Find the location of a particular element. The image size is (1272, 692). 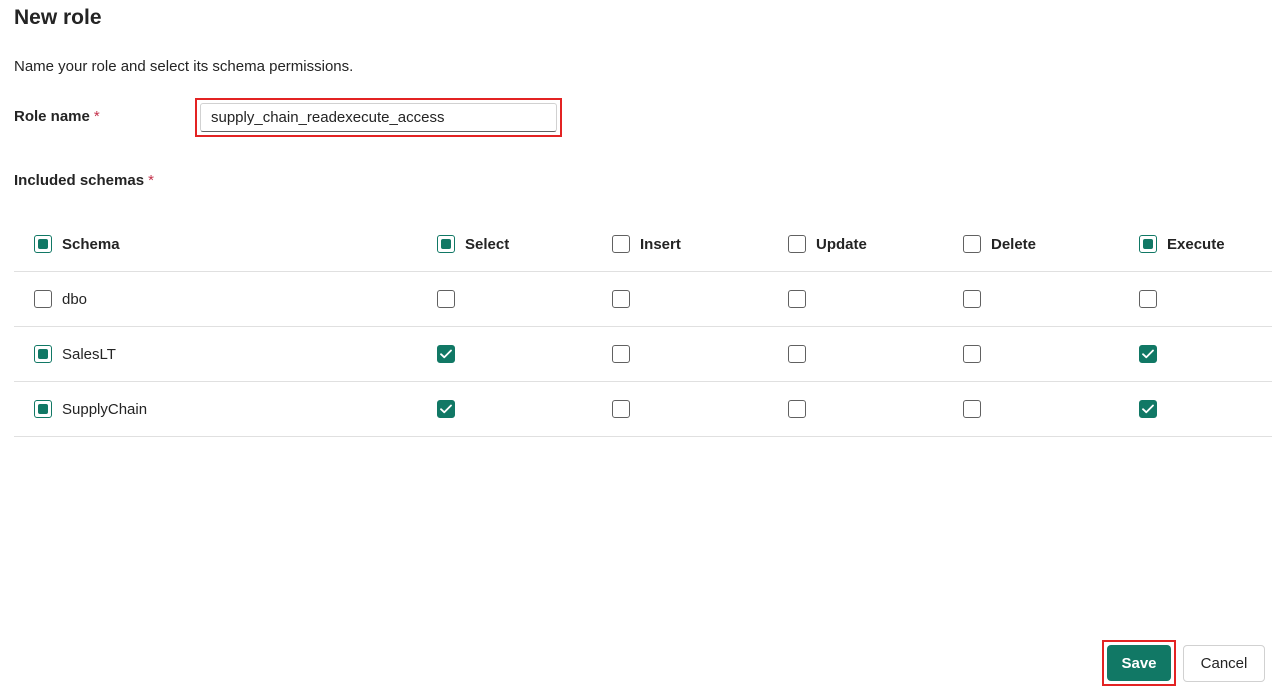

header-cell-delete: Delete is located at coordinates (999, 244).